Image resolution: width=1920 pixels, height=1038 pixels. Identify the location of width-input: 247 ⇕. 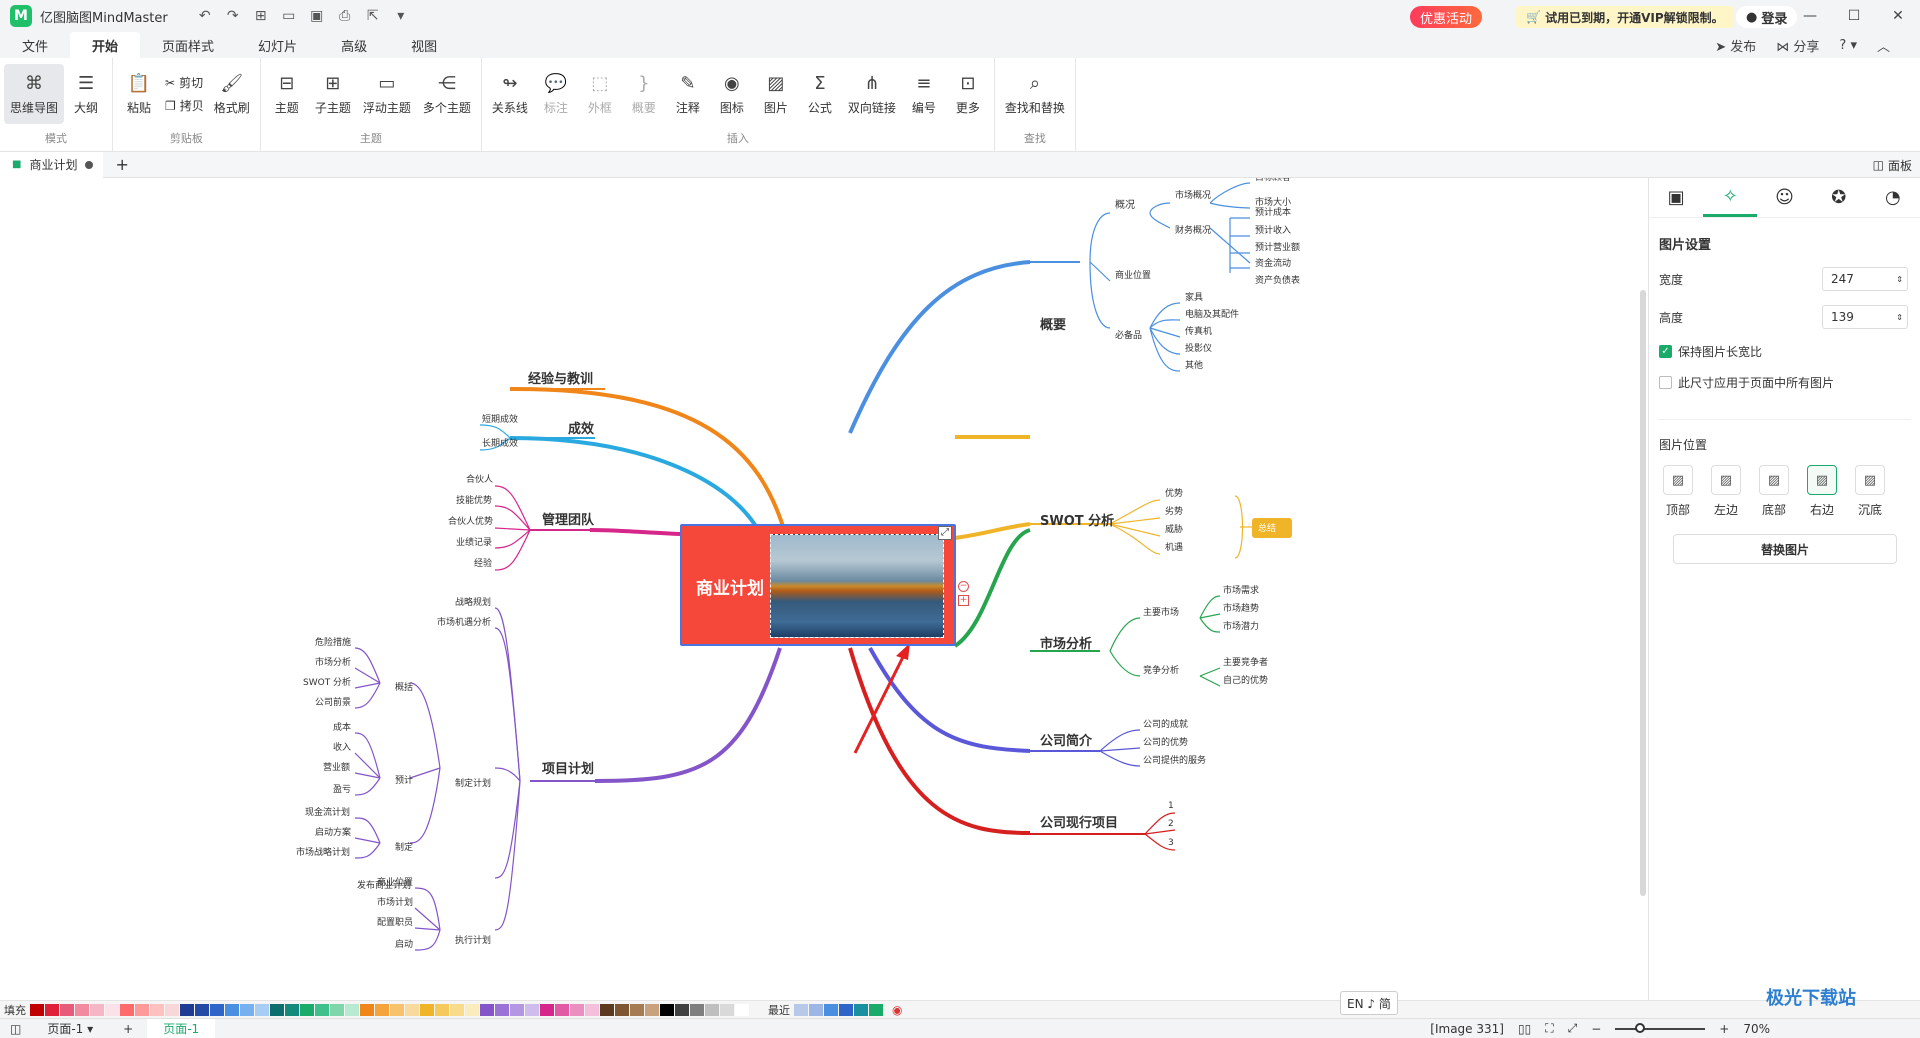
(1865, 279).